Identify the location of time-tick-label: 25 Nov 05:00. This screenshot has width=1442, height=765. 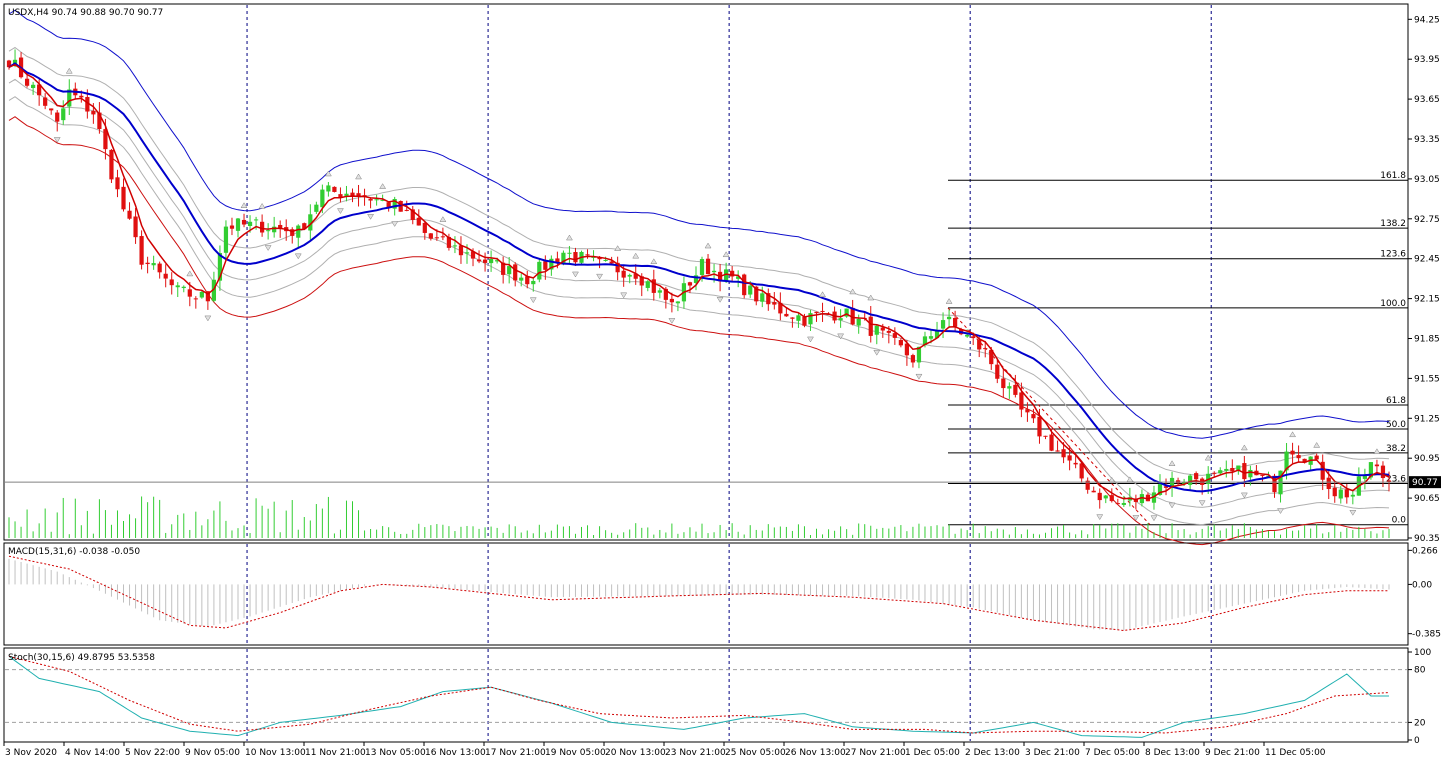
(755, 753).